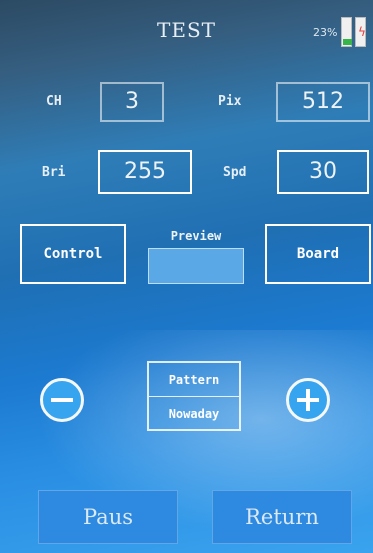 Image resolution: width=373 pixels, height=553 pixels. I want to click on control-button: Control, so click(73, 254).